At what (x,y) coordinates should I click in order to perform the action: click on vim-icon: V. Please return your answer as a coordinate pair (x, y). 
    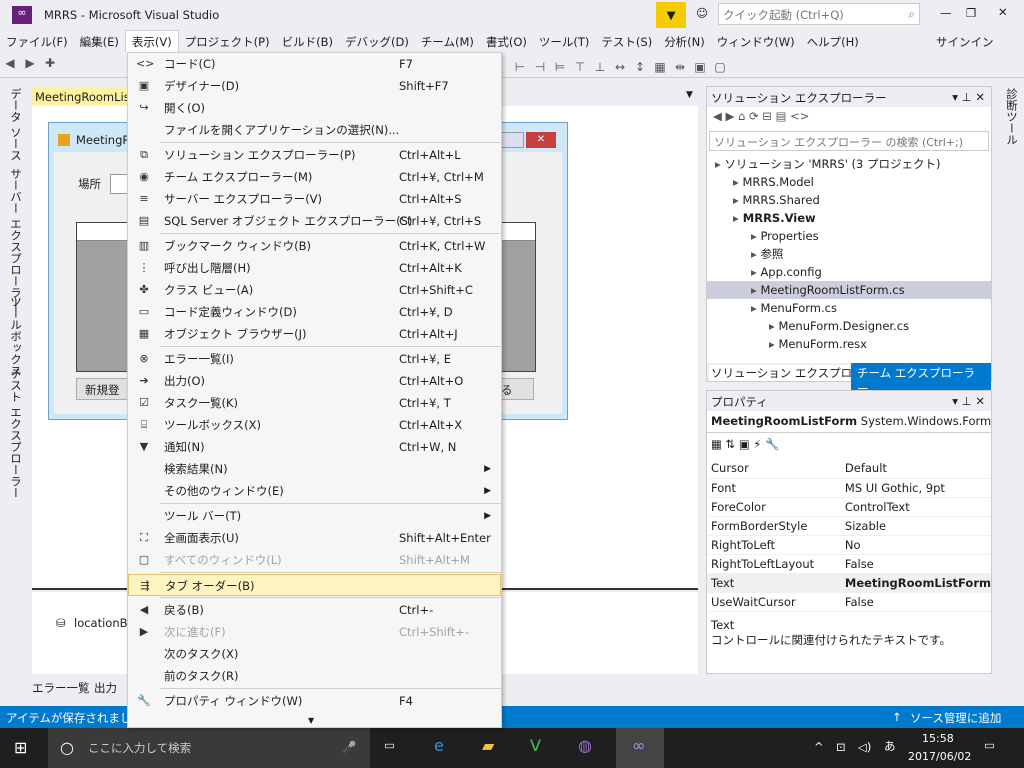
    Looking at the image, I should click on (535, 745).